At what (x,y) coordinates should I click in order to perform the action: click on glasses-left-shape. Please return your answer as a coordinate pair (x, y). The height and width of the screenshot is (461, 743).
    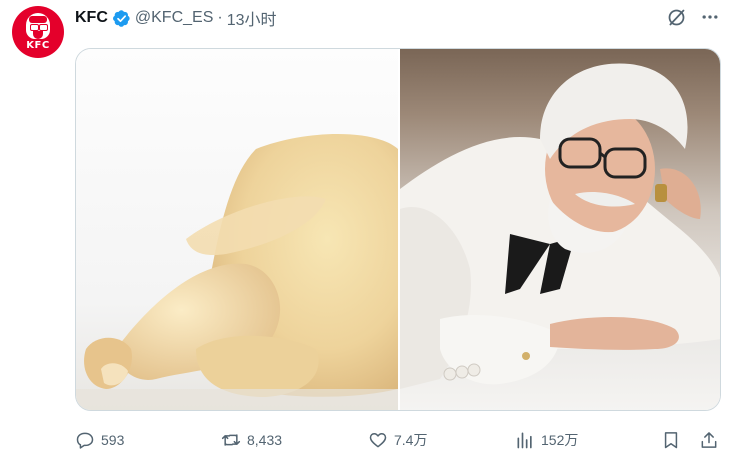
    Looking at the image, I should click on (34, 27).